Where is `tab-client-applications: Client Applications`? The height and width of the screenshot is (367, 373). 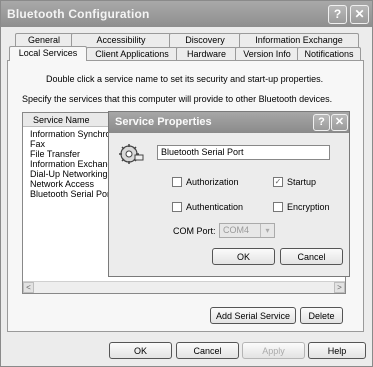
tab-client-applications: Client Applications is located at coordinates (132, 54).